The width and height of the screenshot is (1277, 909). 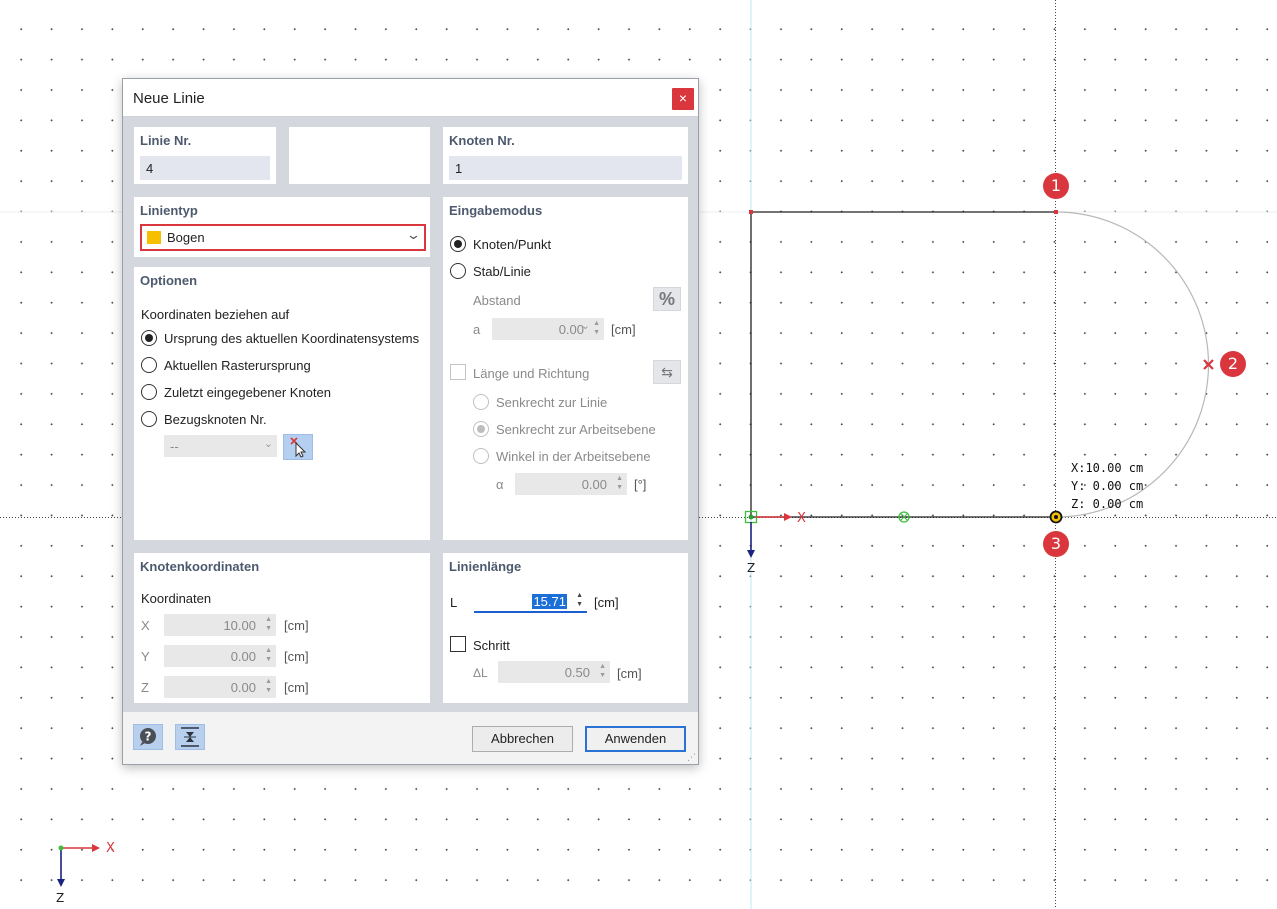 I want to click on node-number-field: 1, so click(x=565, y=168).